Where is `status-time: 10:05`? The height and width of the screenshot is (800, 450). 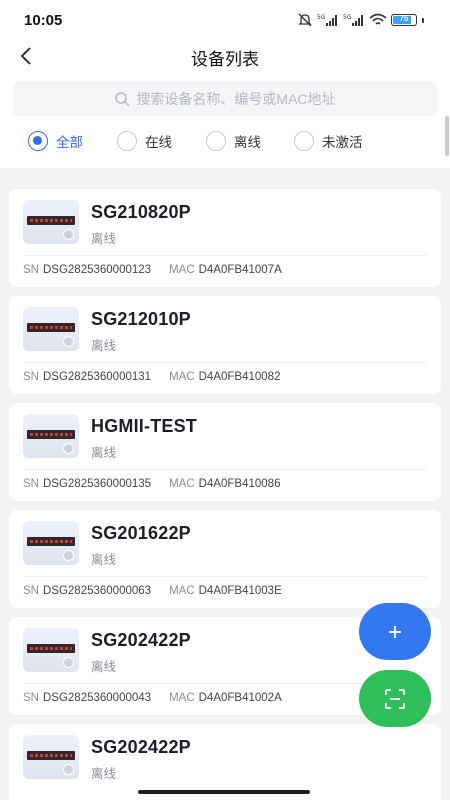
status-time: 10:05 is located at coordinates (43, 20).